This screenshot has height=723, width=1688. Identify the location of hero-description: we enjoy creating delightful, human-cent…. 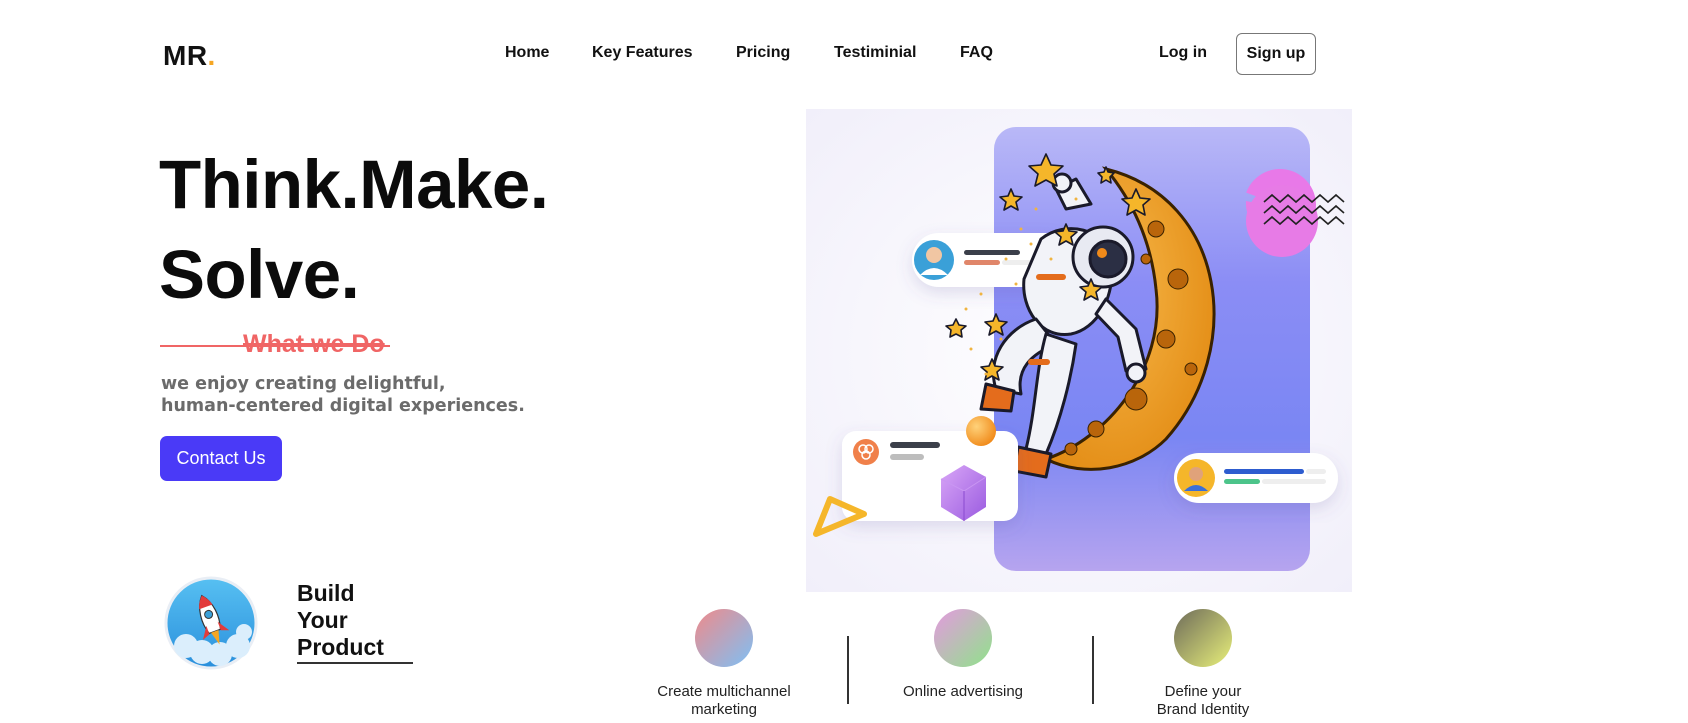
(343, 395).